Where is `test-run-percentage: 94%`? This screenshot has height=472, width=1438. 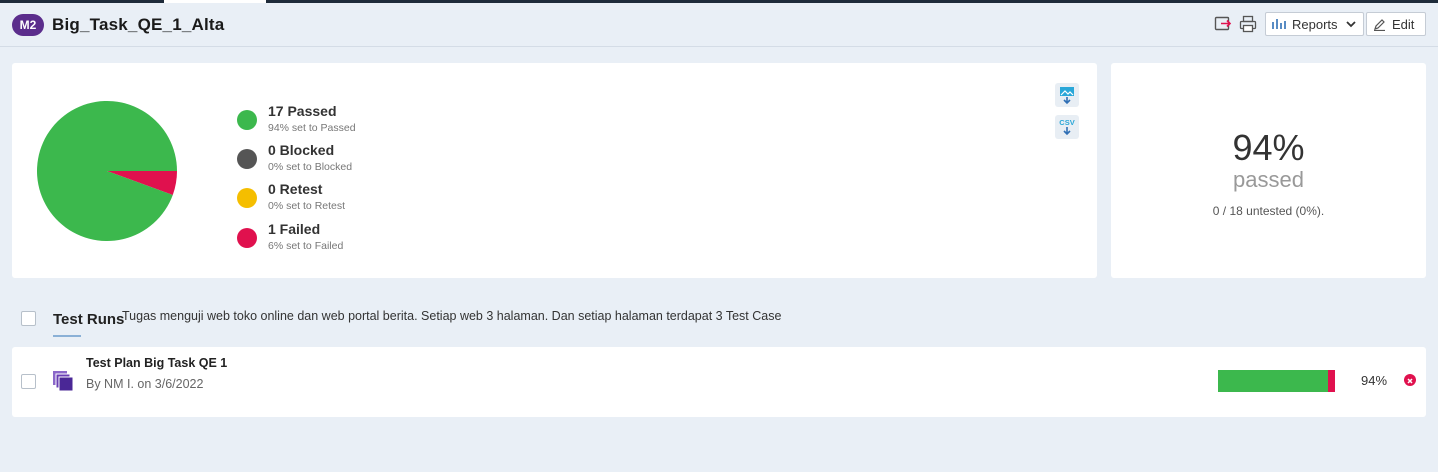 test-run-percentage: 94% is located at coordinates (1374, 380).